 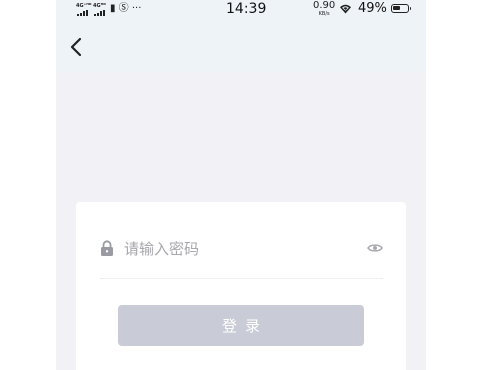 What do you see at coordinates (84, 6) in the screenshot?
I see `network-label-1: 4G⁺ᴴᴰ` at bounding box center [84, 6].